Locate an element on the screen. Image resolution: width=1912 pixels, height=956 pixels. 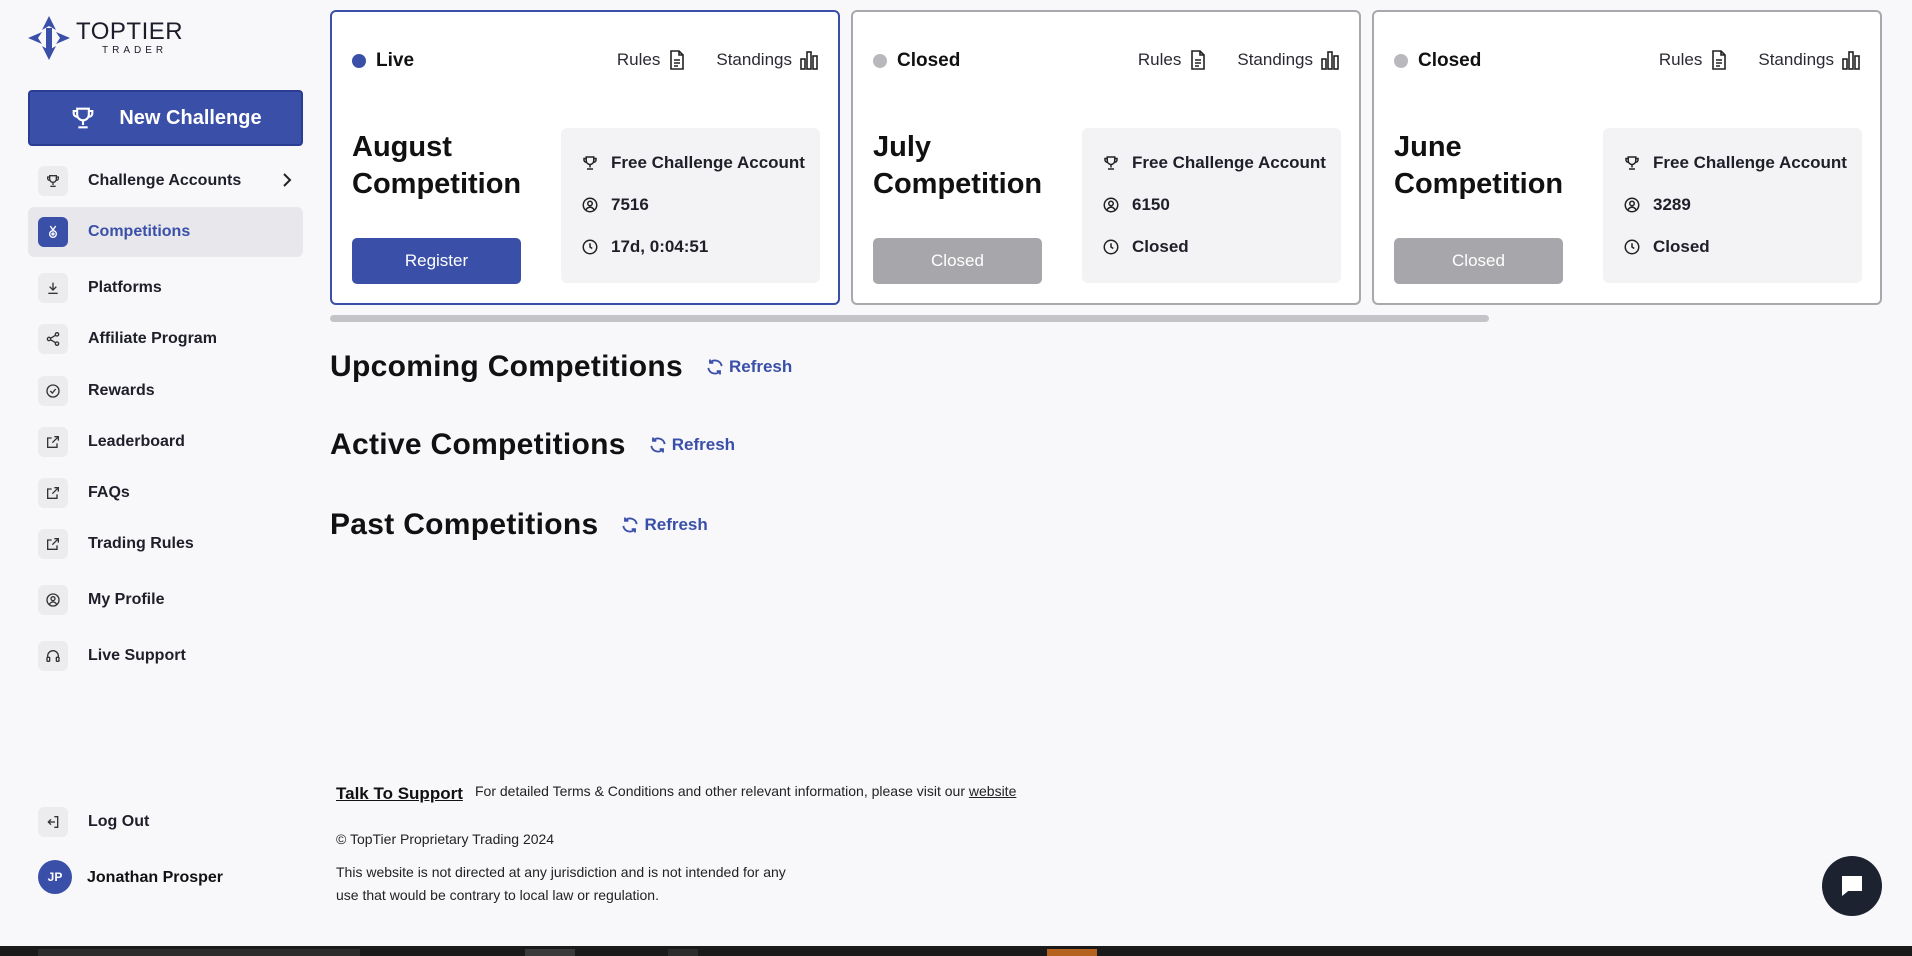
sidebar-item-challenge-accounts: Challenge Accounts is located at coordinates (165, 181).